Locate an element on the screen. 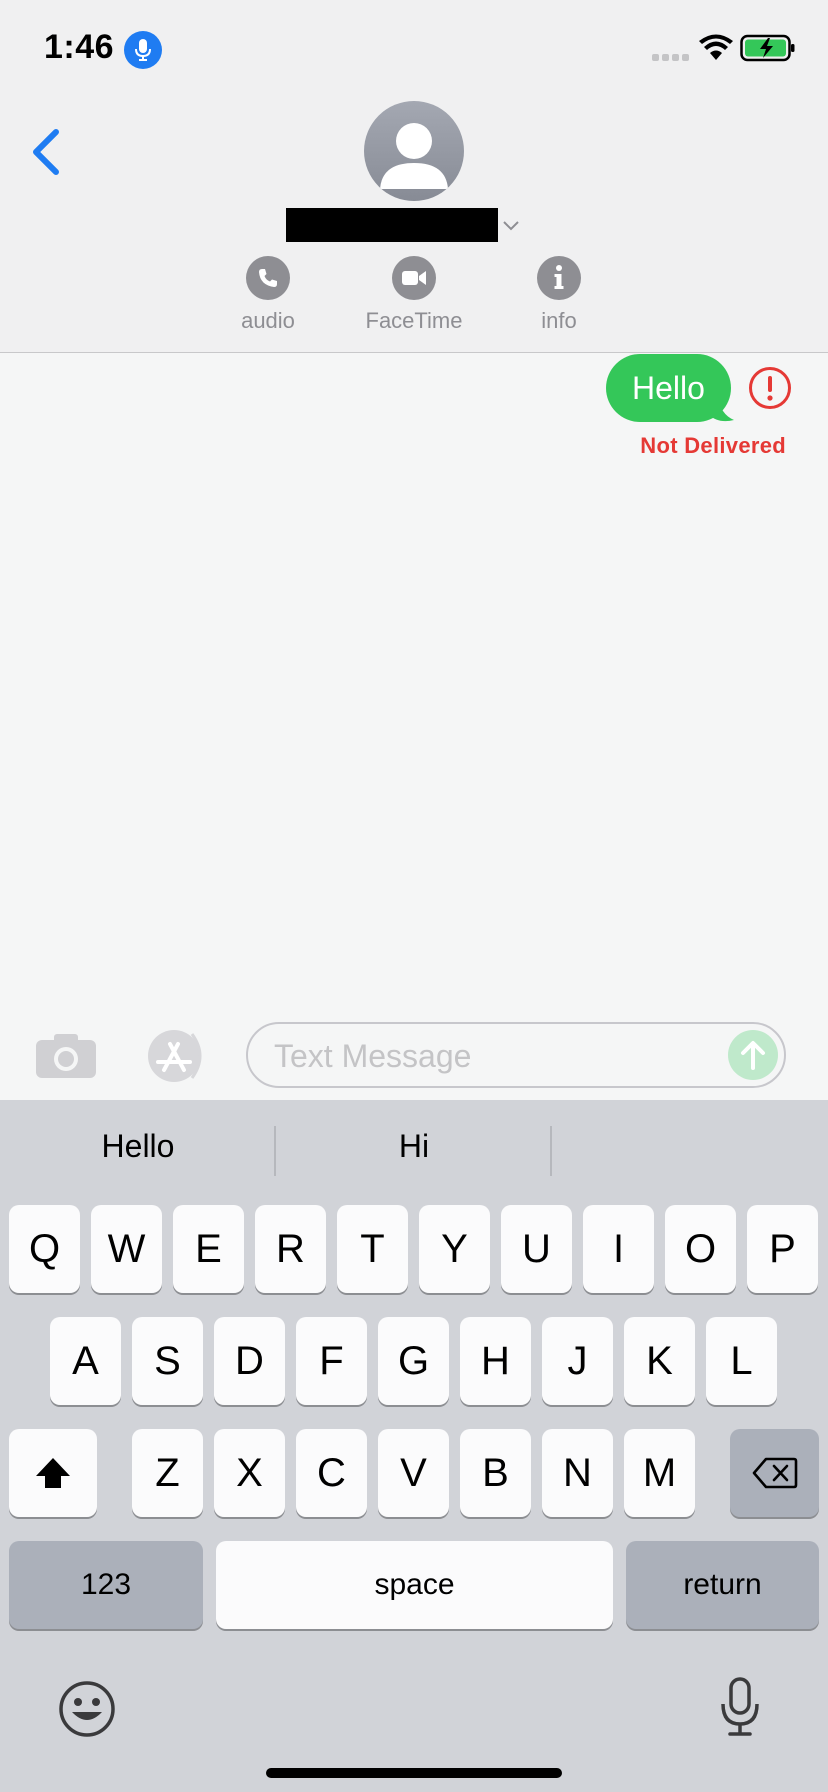  facetime-label: FaceTime is located at coordinates (414, 320).